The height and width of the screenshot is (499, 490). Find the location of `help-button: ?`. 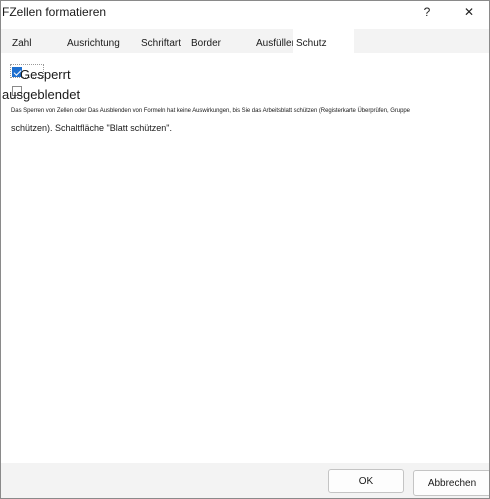

help-button: ? is located at coordinates (427, 12).